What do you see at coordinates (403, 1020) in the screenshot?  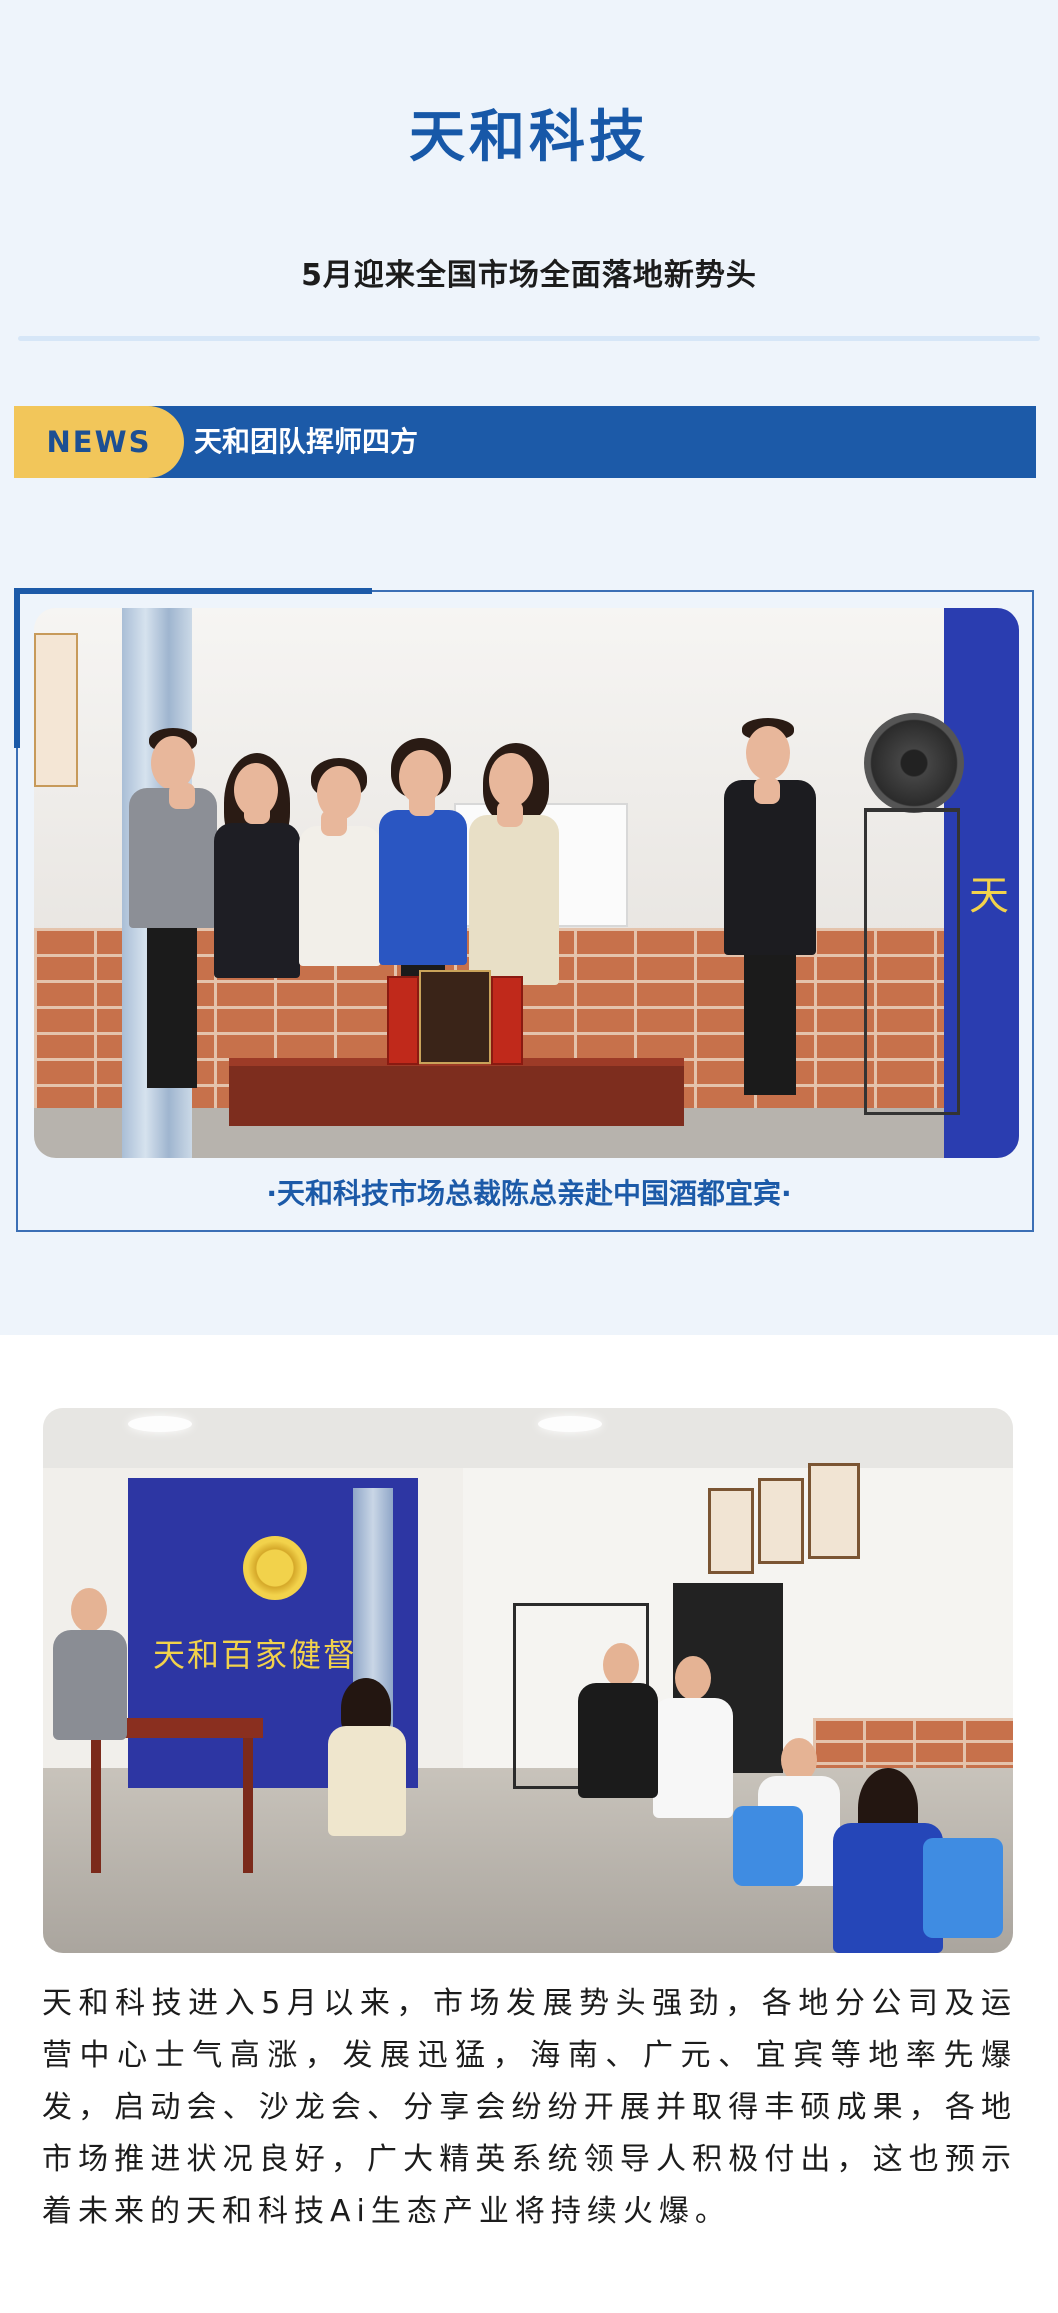 I see `gift-box-left` at bounding box center [403, 1020].